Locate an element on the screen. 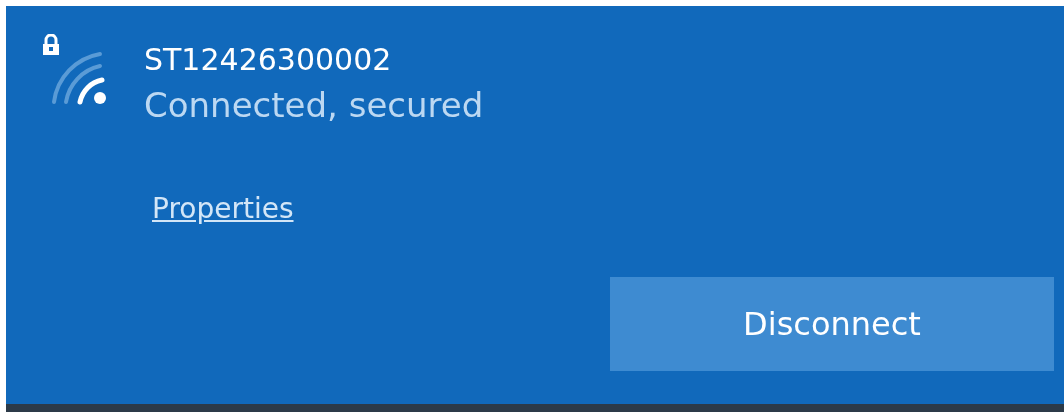  network-name: ST12426300002 is located at coordinates (268, 60).